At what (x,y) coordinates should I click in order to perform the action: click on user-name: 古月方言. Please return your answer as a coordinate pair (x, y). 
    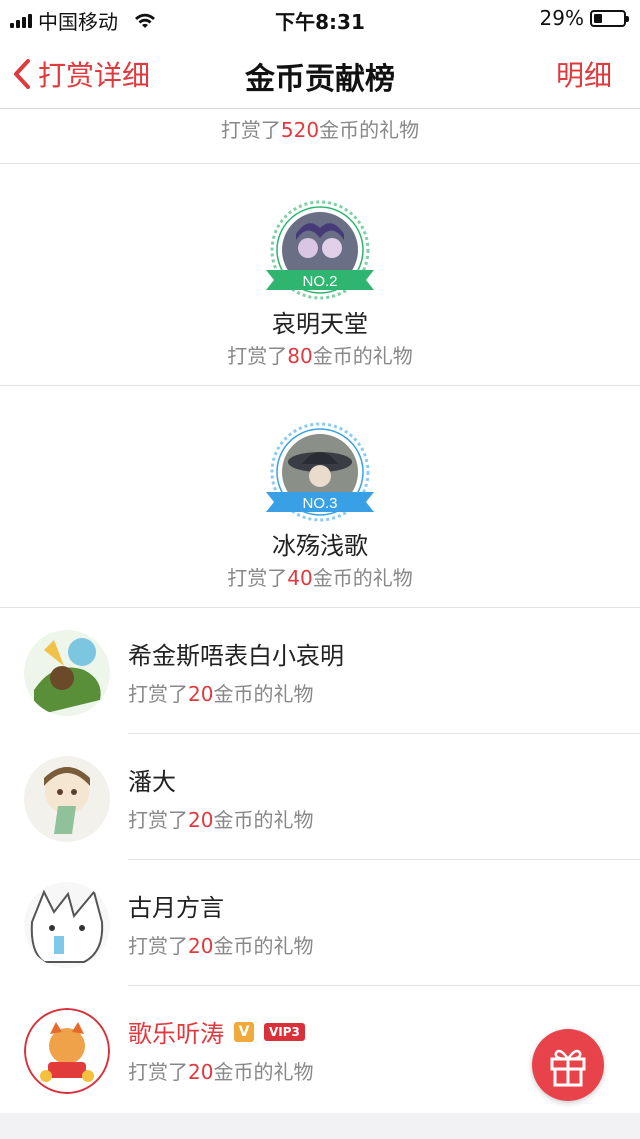
    Looking at the image, I should click on (176, 908).